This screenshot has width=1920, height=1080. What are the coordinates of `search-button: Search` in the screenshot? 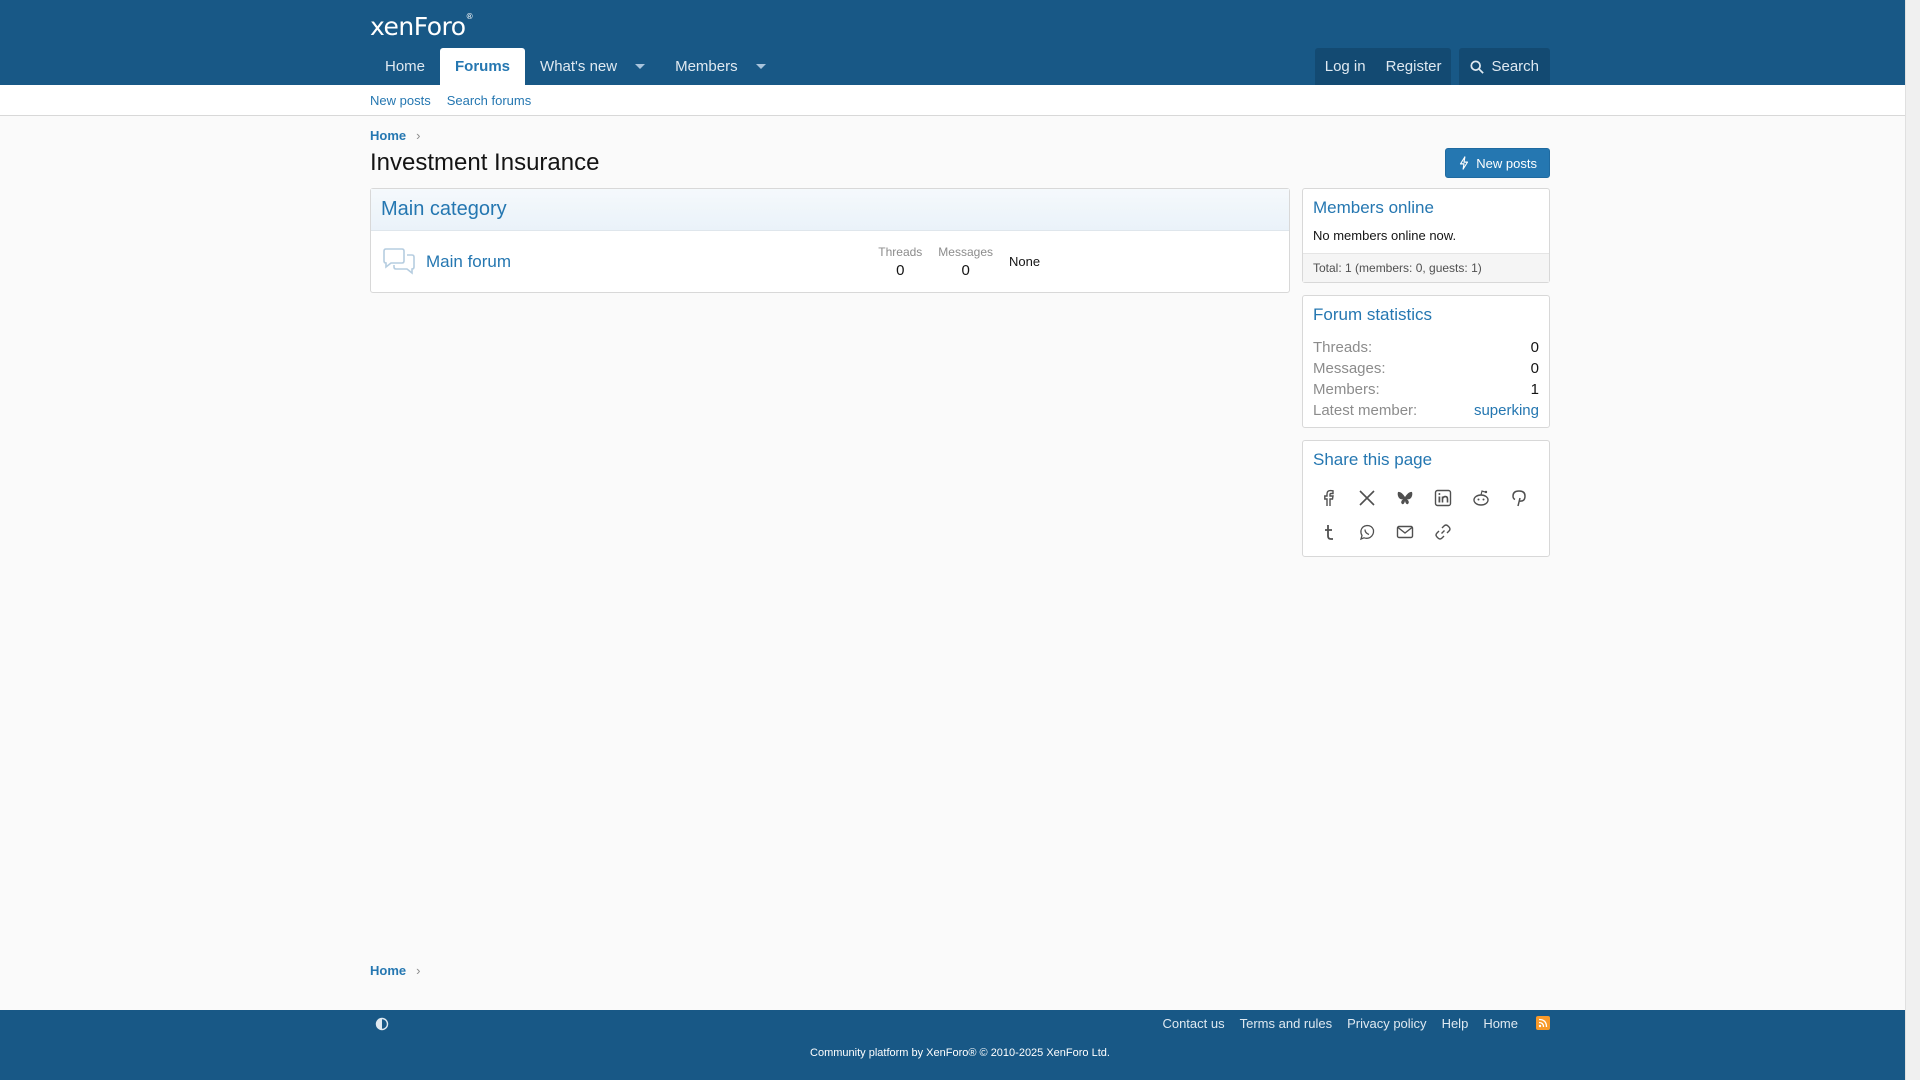 It's located at (1504, 66).